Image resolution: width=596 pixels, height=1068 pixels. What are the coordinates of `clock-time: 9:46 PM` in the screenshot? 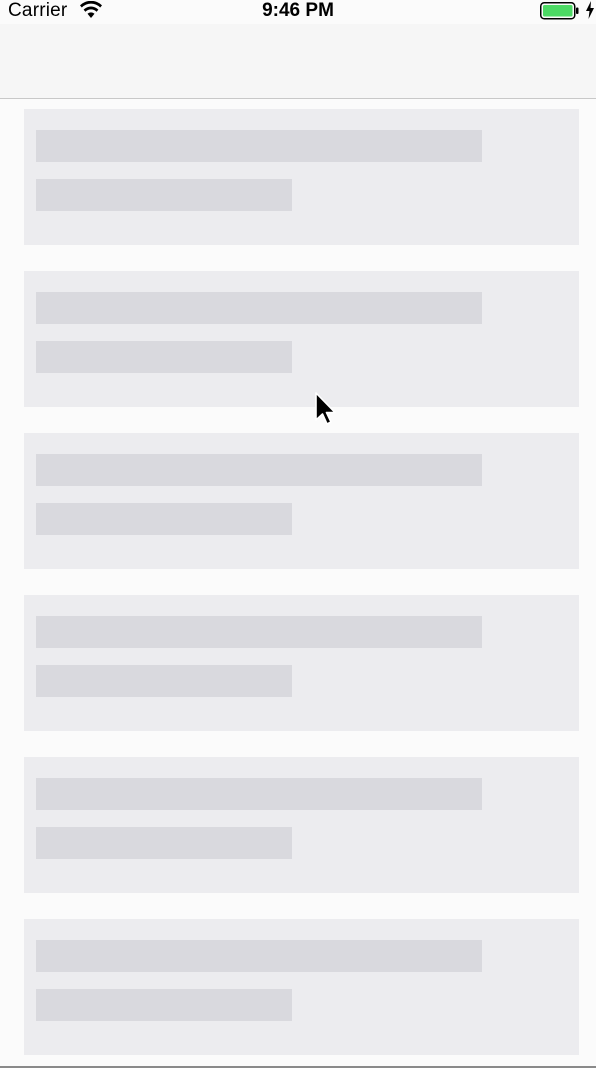 It's located at (298, 10).